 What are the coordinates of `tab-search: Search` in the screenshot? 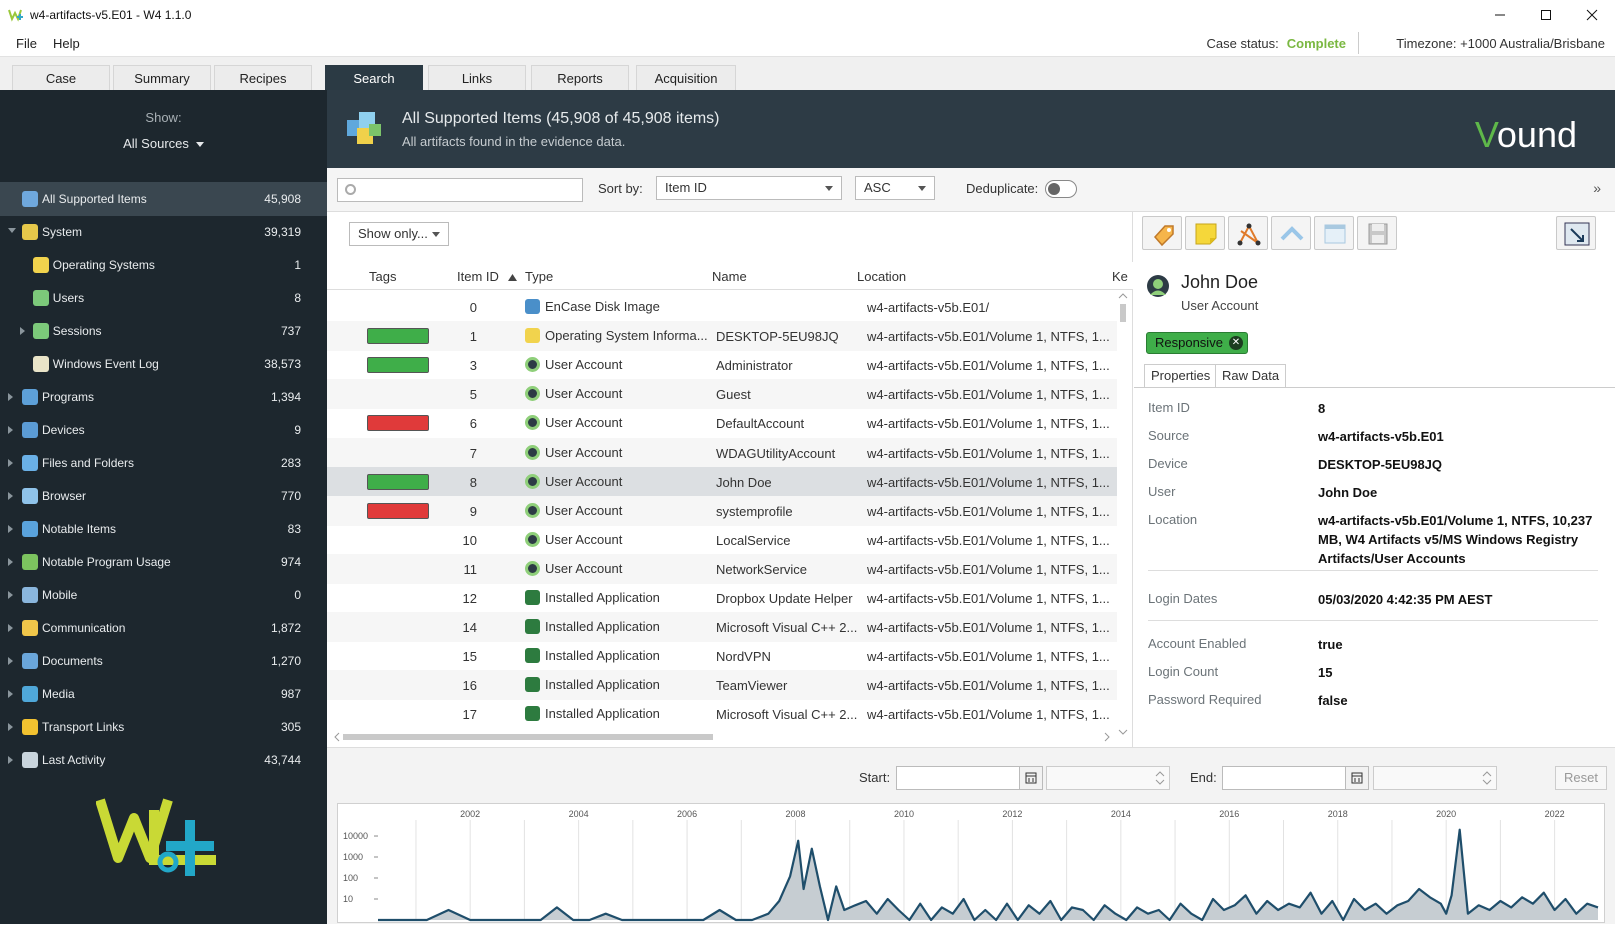 It's located at (374, 78).